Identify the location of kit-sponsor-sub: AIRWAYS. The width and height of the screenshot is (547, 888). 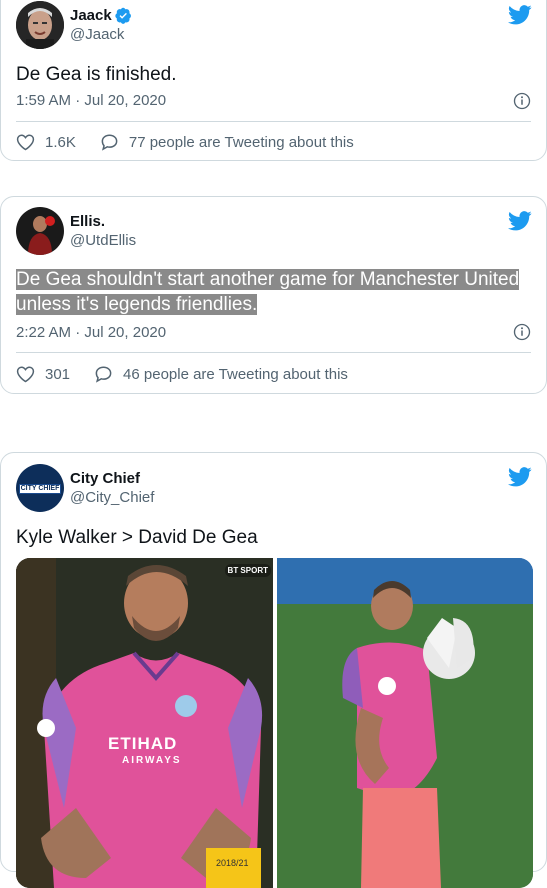
(152, 760).